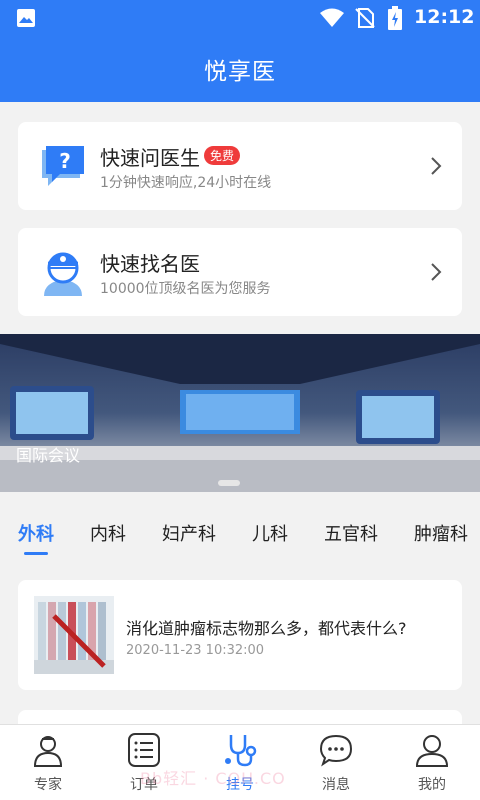 Image resolution: width=480 pixels, height=800 pixels. Describe the element at coordinates (150, 158) in the screenshot. I see `card-title: 快速问医生` at that location.